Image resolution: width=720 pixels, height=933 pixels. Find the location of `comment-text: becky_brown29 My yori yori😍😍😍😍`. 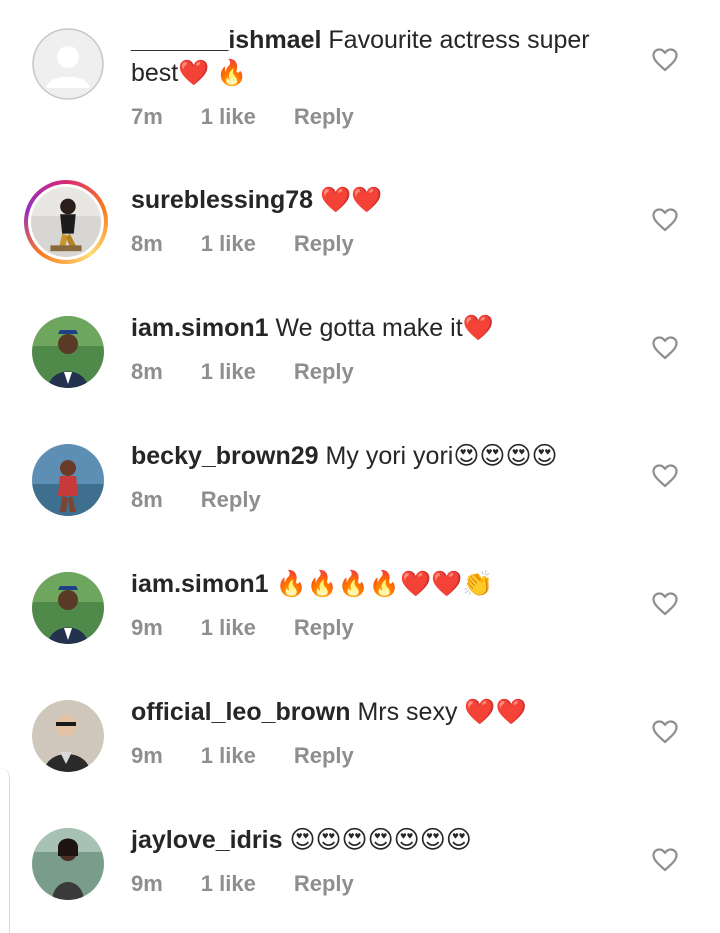

comment-text: becky_brown29 My yori yori😍😍😍😍 is located at coordinates (381, 456).